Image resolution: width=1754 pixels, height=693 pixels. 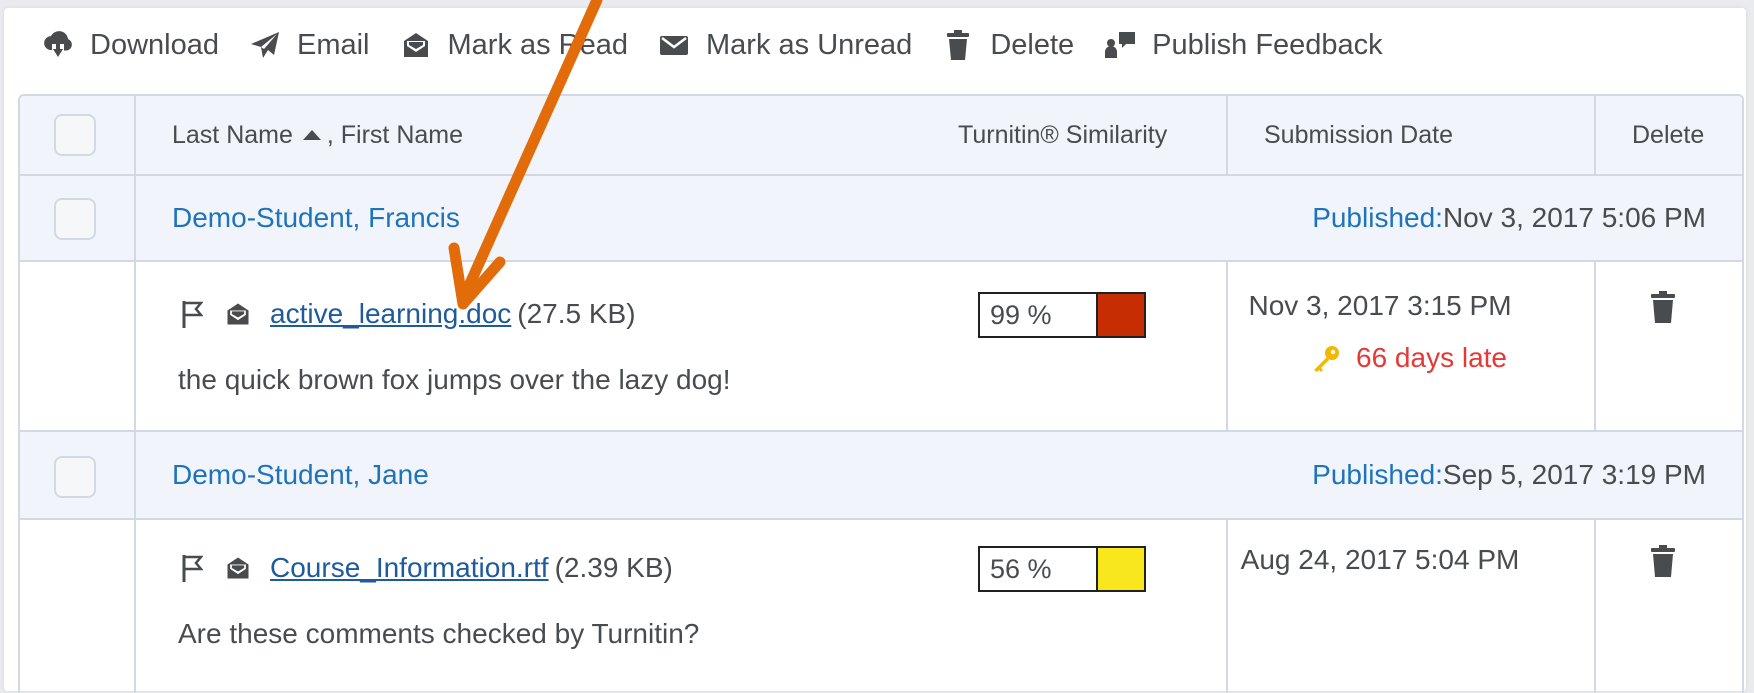 I want to click on delete-label: Delete, so click(x=1032, y=44).